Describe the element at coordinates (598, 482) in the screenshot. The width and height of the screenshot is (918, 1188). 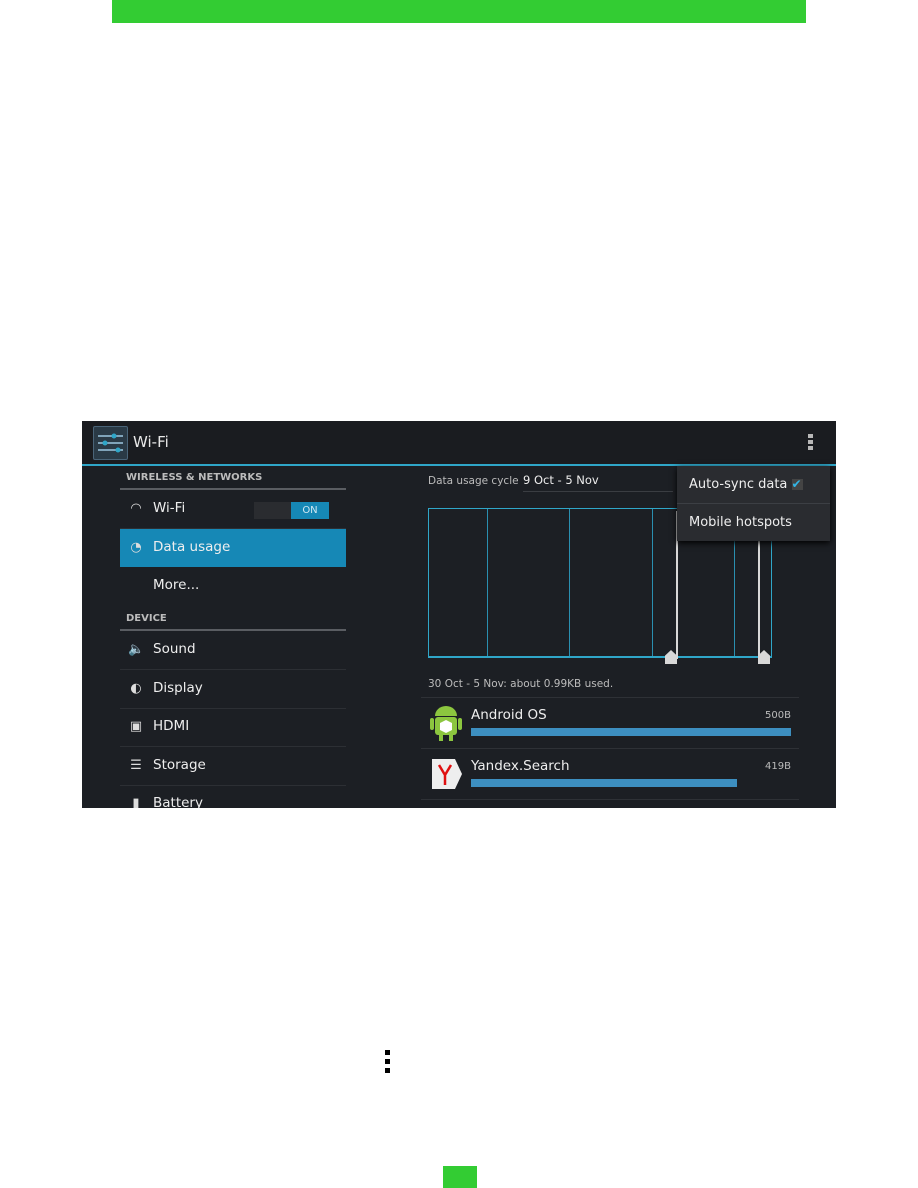
I see `cycle-dropdown: 9 Oct - 5 Nov` at that location.